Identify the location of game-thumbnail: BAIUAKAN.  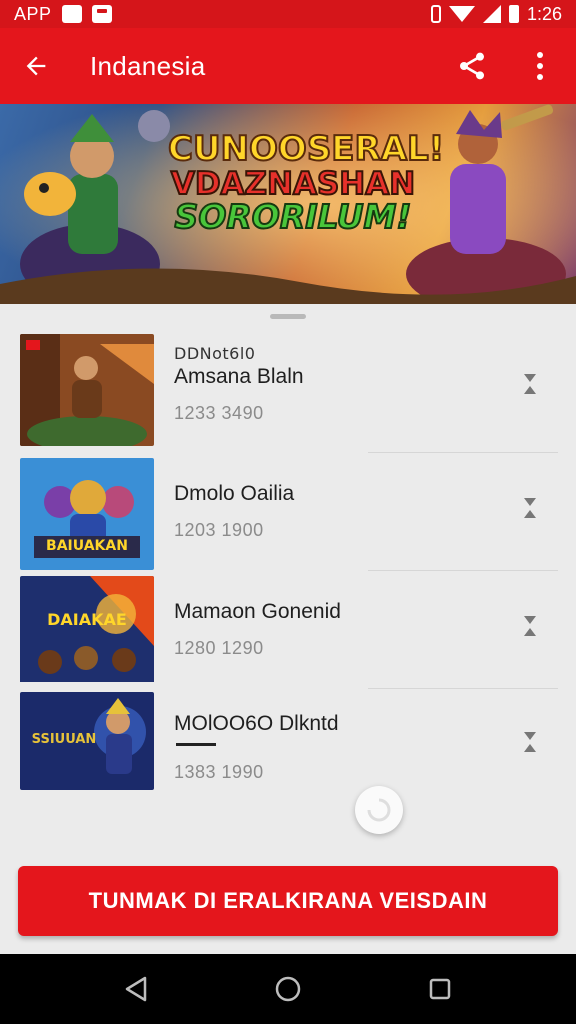
(87, 514).